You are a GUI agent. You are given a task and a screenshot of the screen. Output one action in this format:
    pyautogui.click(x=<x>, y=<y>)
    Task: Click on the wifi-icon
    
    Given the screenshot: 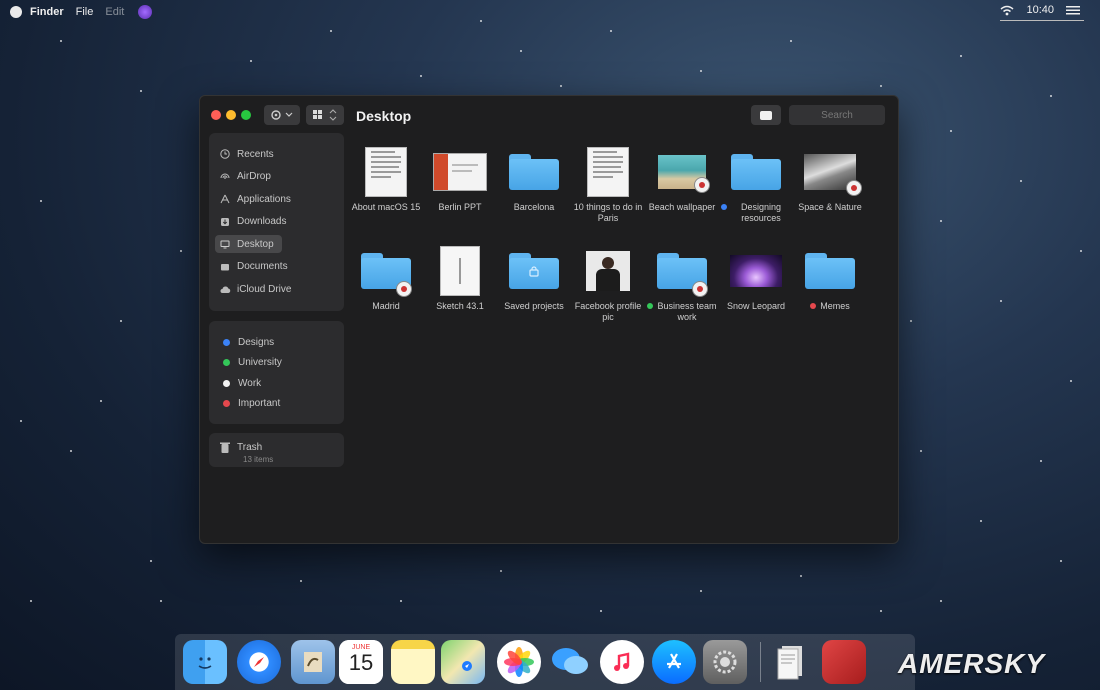 What is the action you would take?
    pyautogui.click(x=1007, y=10)
    